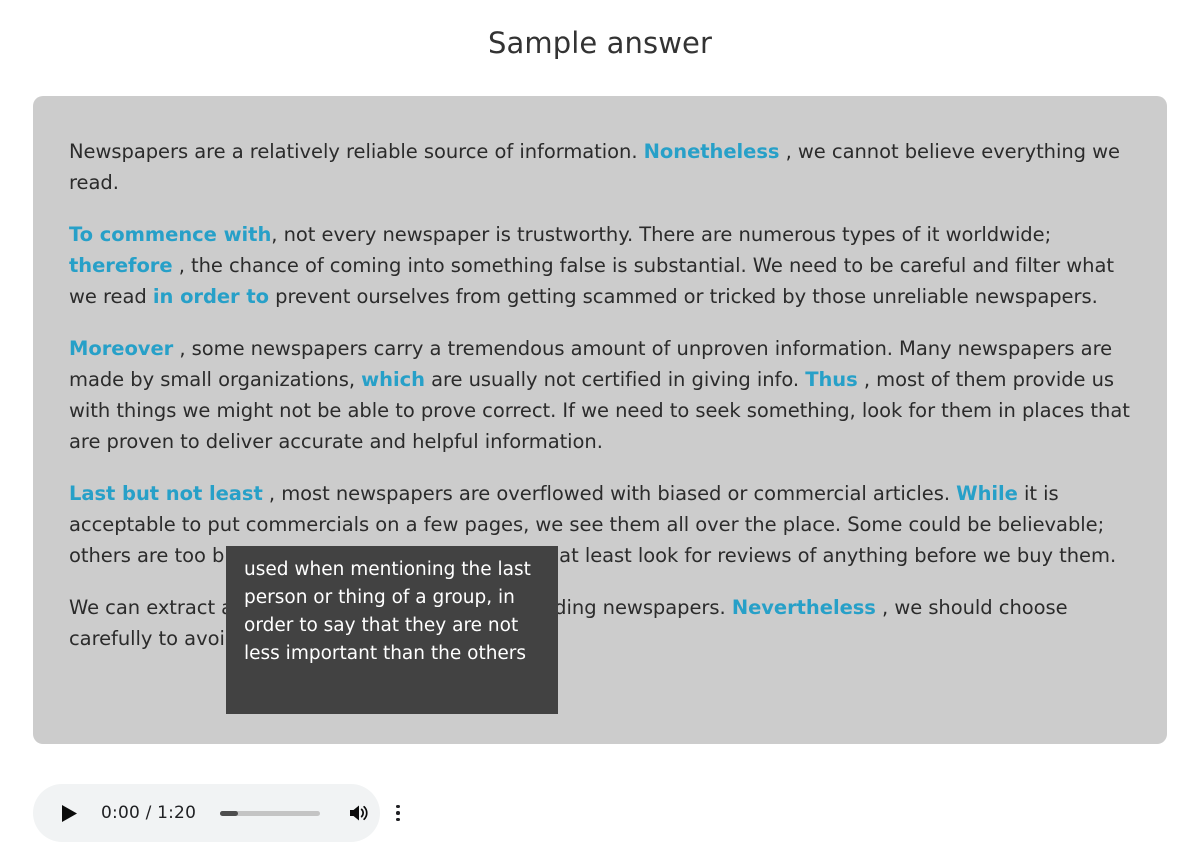 This screenshot has width=1200, height=862. Describe the element at coordinates (831, 379) in the screenshot. I see `linking-word: Thus` at that location.